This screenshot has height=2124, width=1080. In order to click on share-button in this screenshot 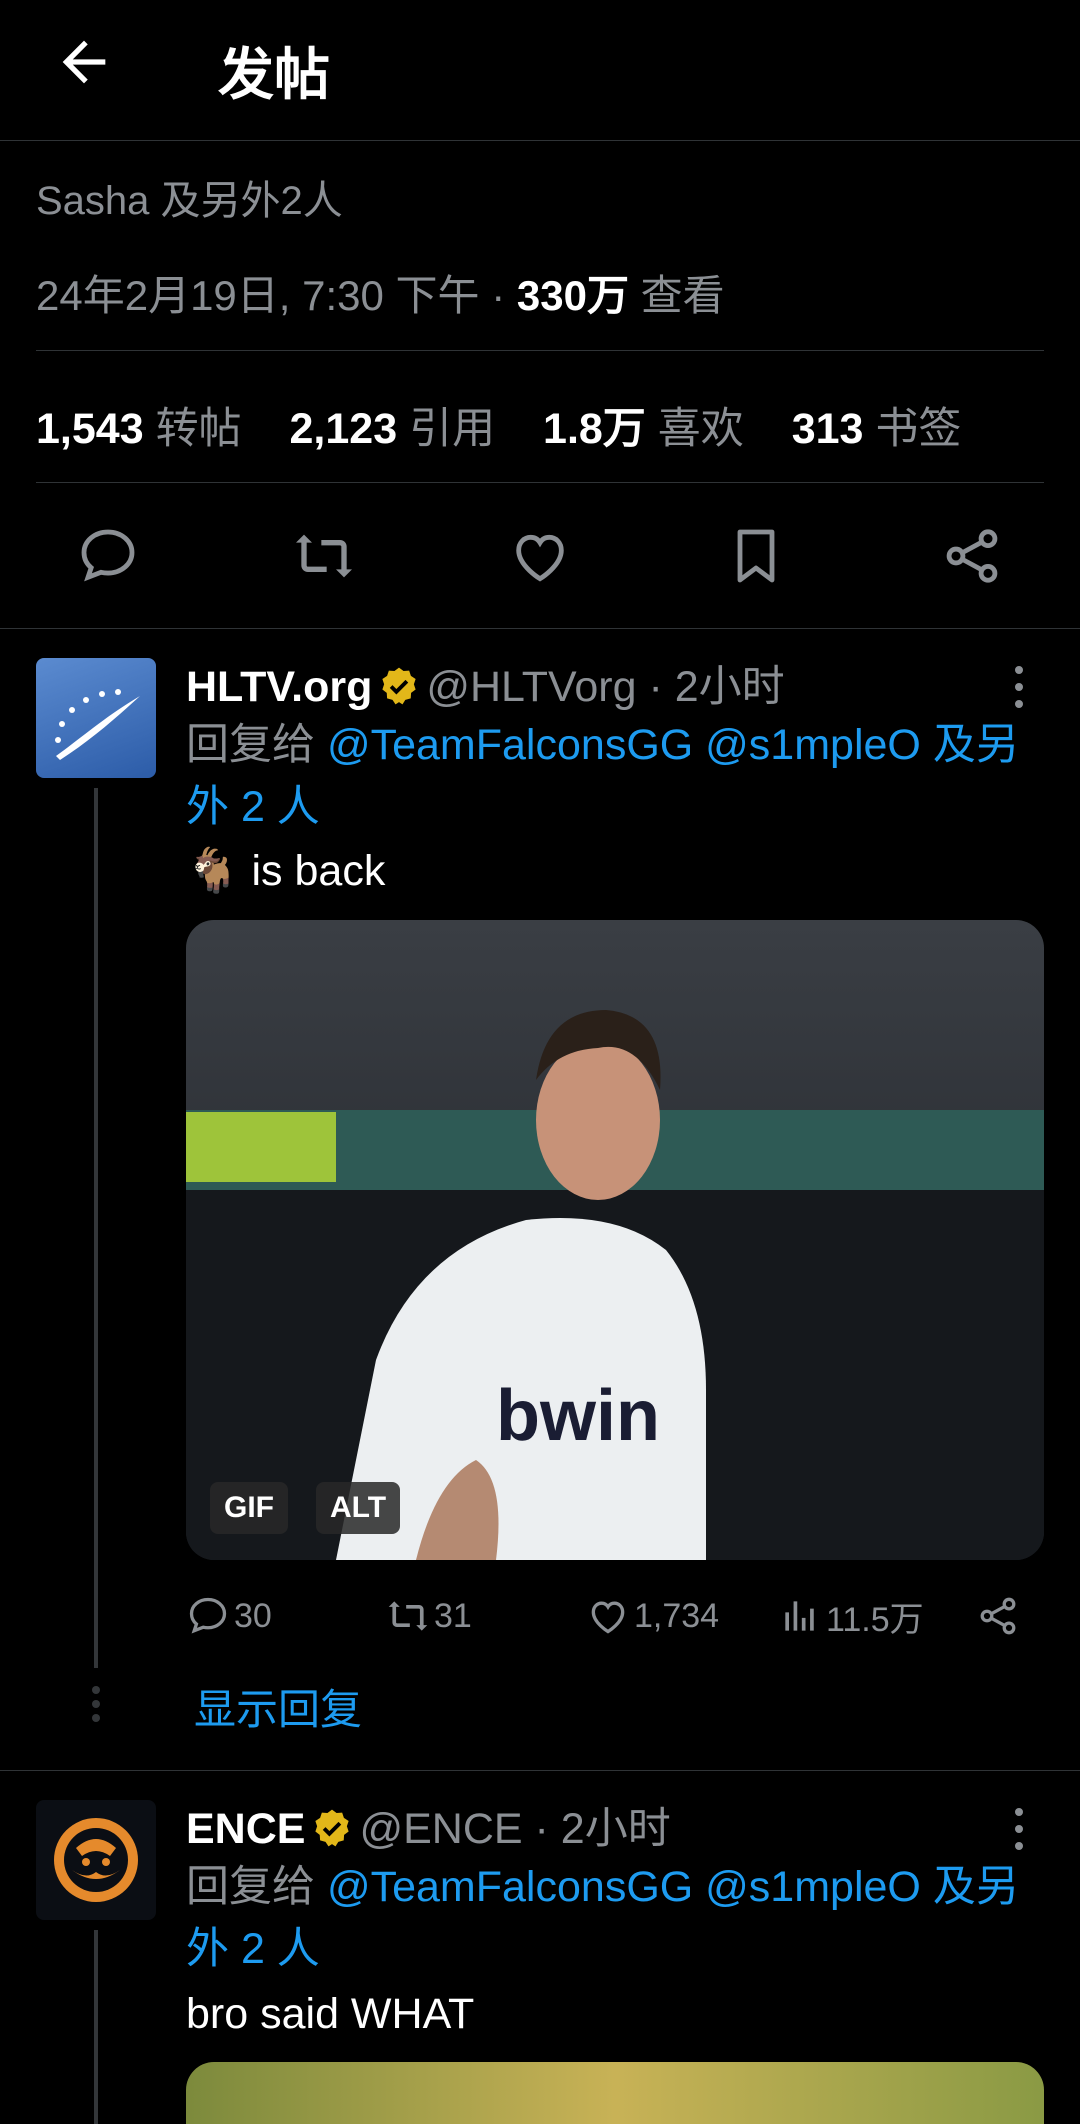, I will do `click(998, 1616)`.